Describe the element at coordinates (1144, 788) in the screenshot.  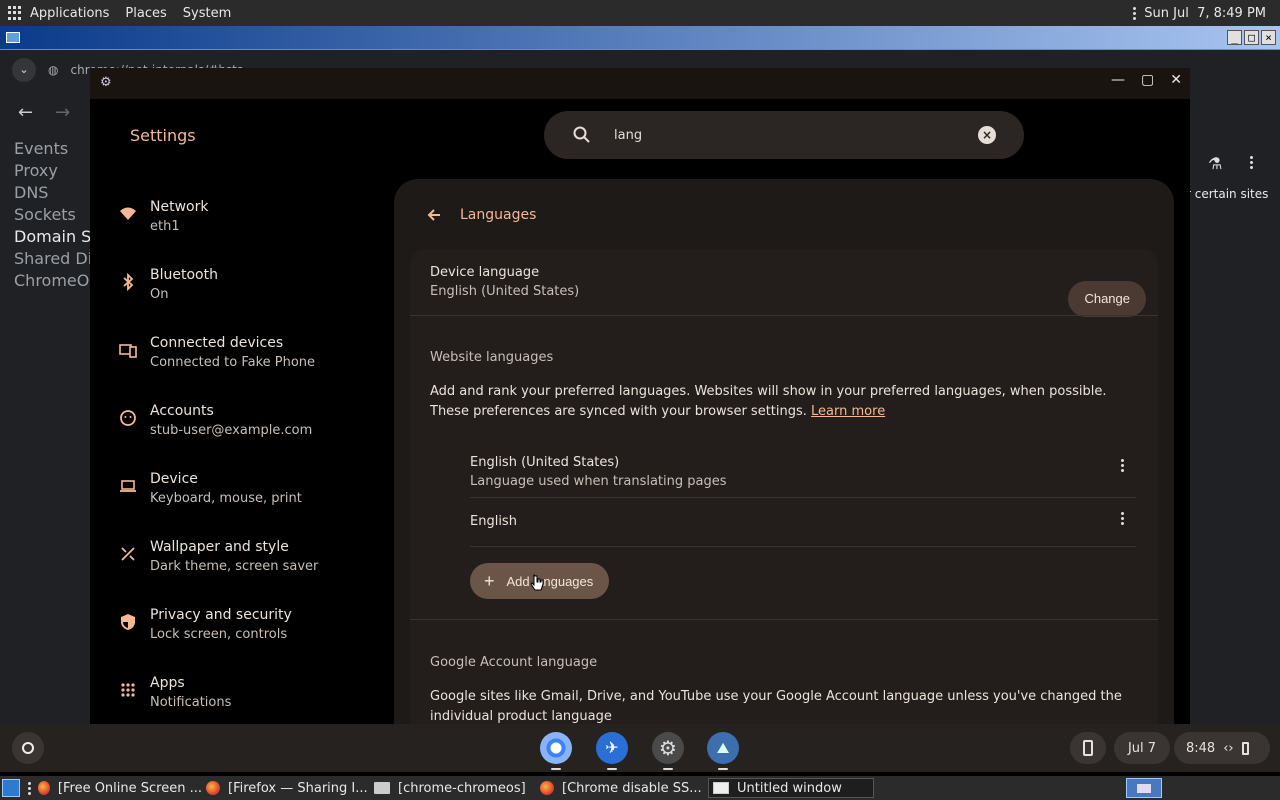
I see `workspace-switcher` at that location.